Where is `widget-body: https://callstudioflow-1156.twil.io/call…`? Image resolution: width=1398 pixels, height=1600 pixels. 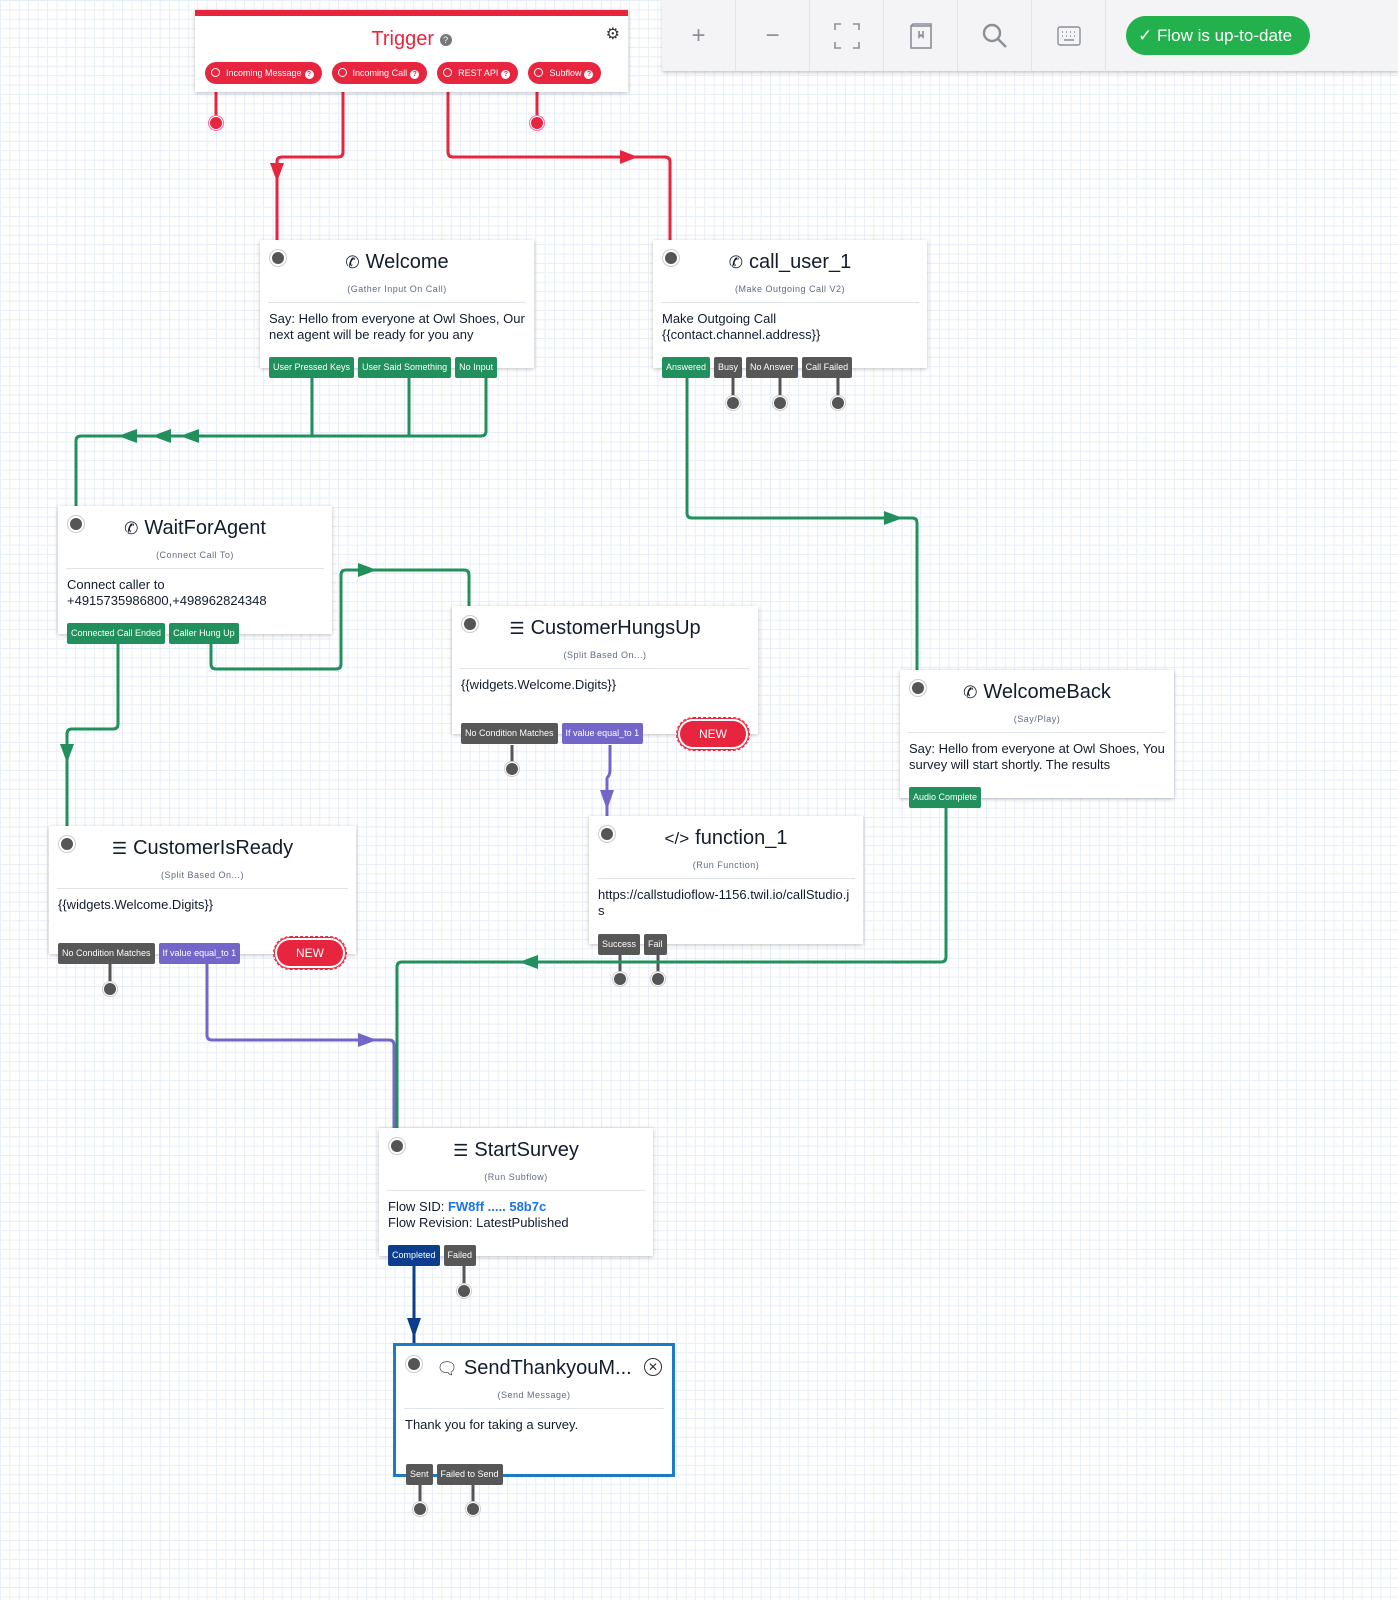
widget-body: https://callstudioflow-1156.twil.io/call… is located at coordinates (724, 902).